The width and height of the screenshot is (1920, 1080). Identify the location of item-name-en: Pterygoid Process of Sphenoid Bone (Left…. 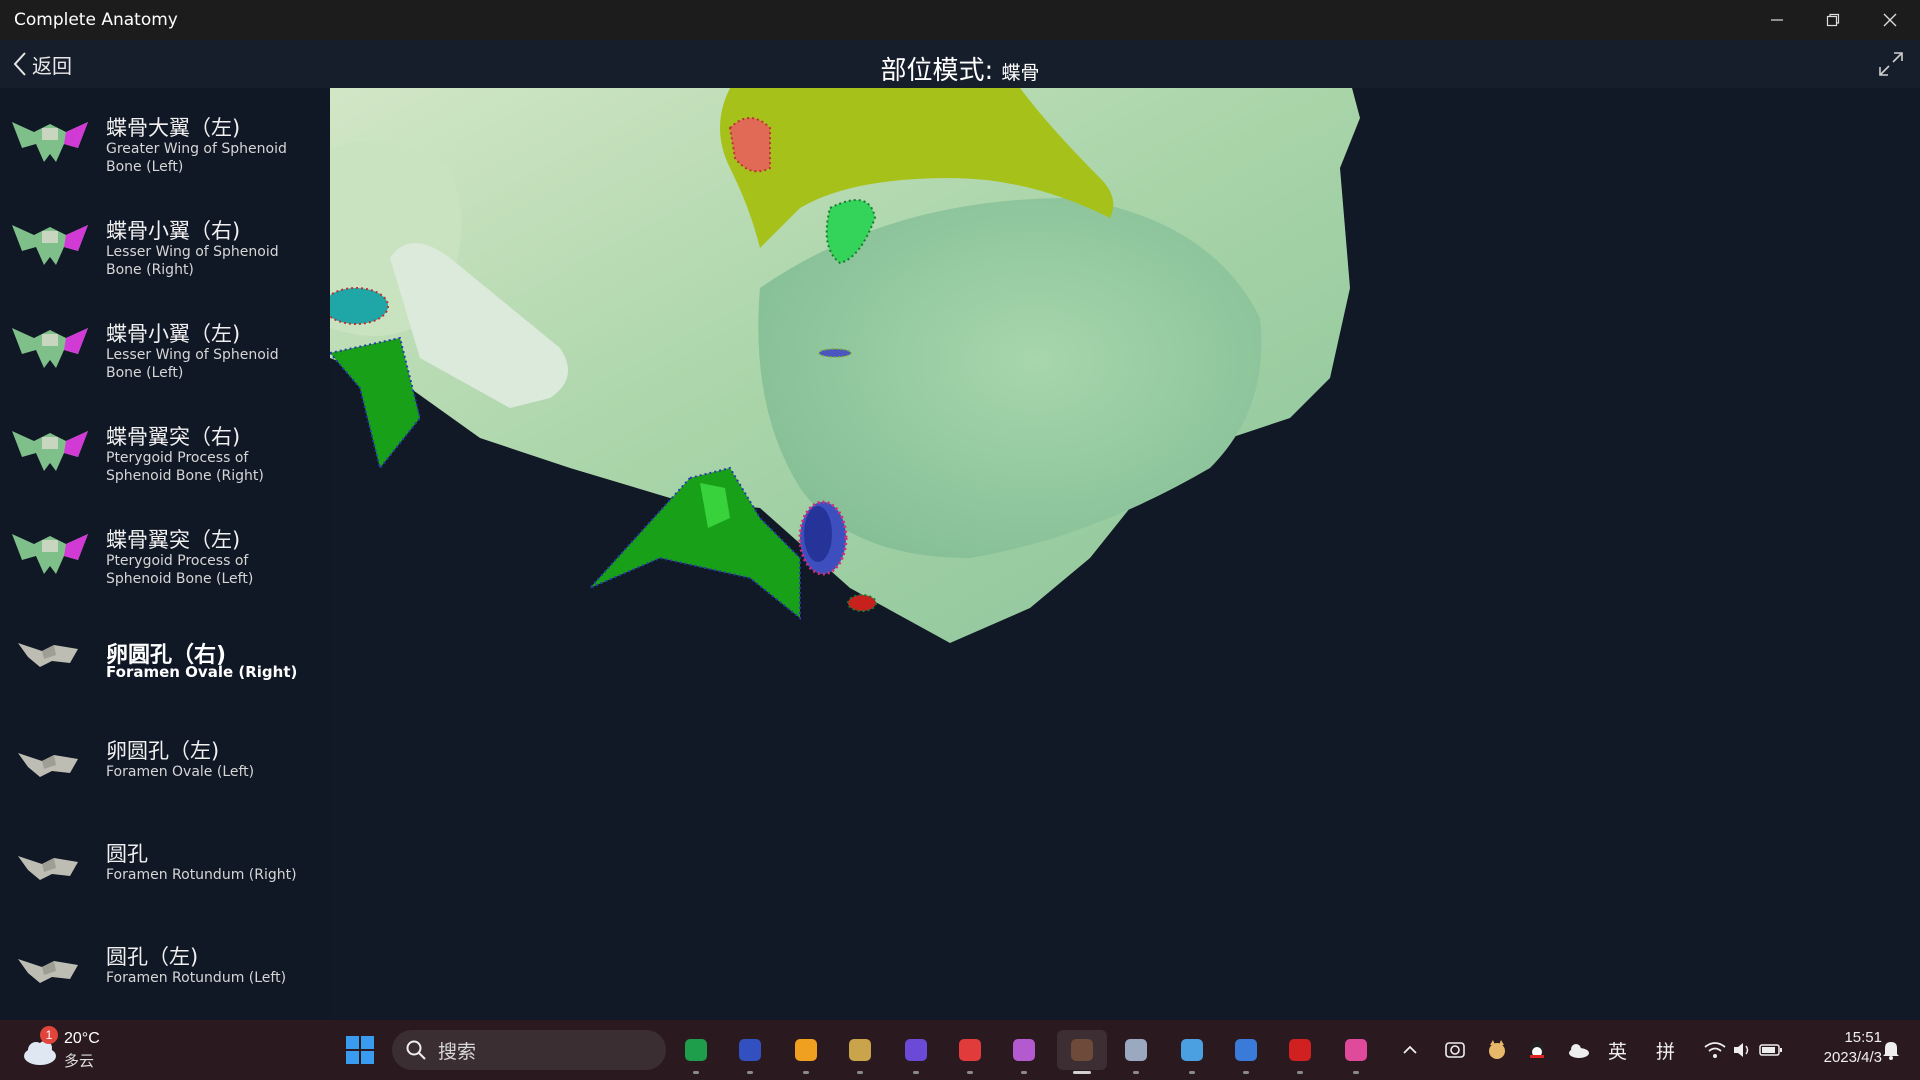
(180, 570).